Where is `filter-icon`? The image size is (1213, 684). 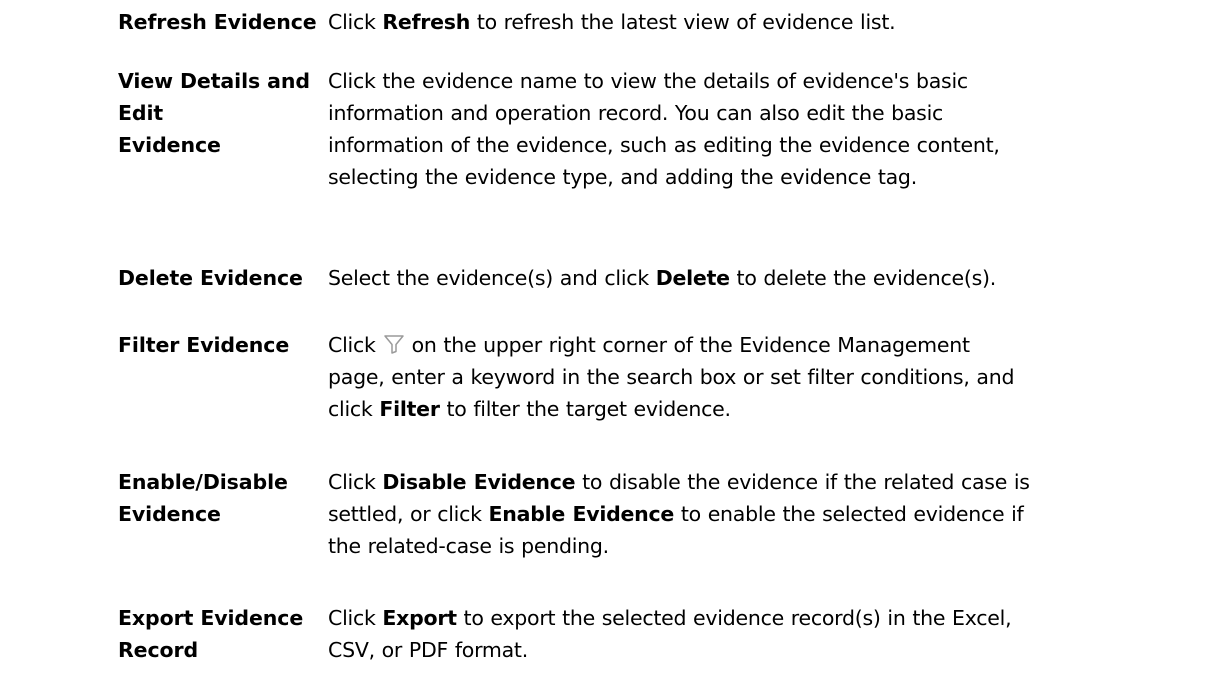
filter-icon is located at coordinates (394, 344).